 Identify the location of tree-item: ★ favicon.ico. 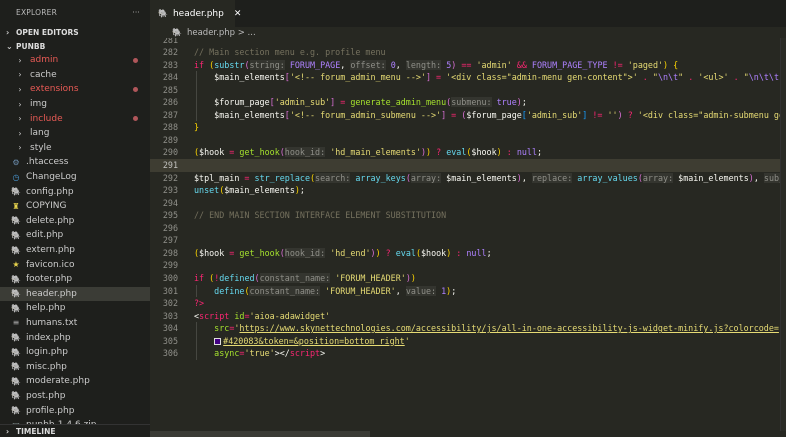
(75, 264).